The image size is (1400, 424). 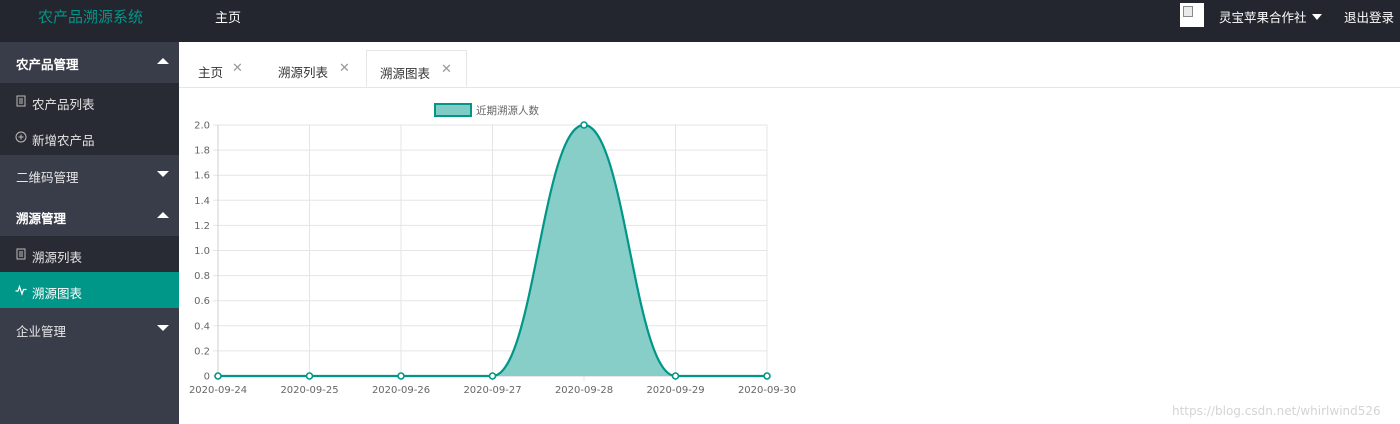 I want to click on tab-label: 溯源图表, so click(x=405, y=73).